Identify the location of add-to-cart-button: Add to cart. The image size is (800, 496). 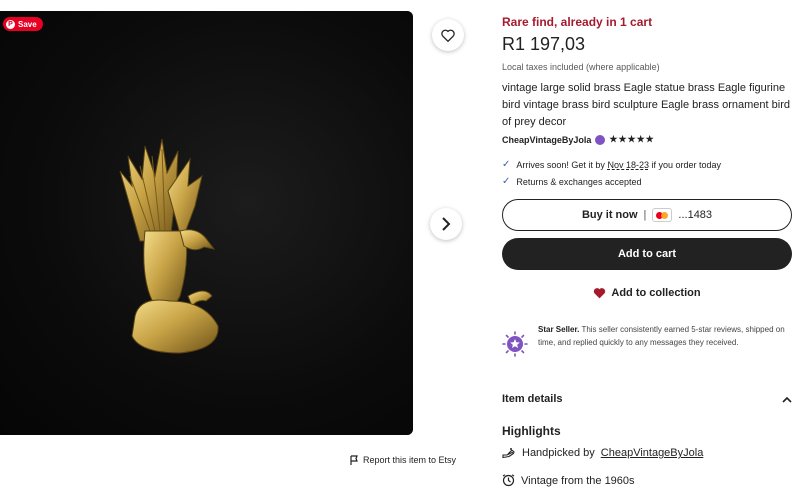
(647, 254).